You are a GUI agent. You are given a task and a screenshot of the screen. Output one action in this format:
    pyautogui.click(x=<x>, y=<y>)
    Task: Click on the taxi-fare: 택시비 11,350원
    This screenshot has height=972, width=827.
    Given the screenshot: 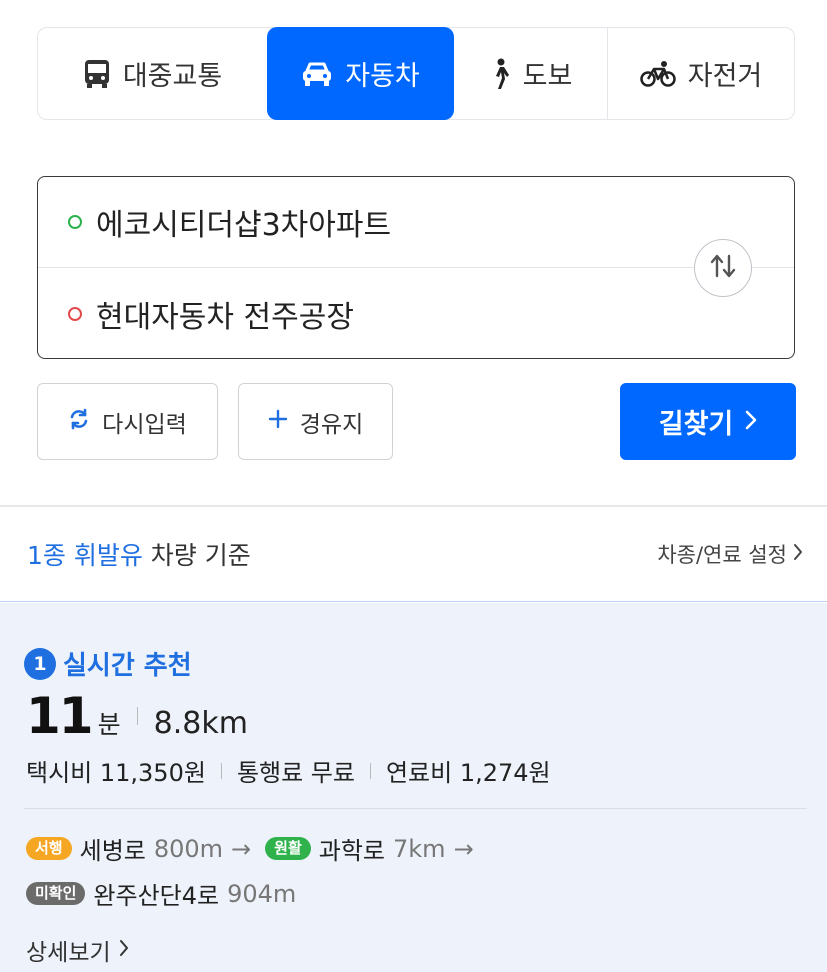 What is the action you would take?
    pyautogui.click(x=116, y=773)
    